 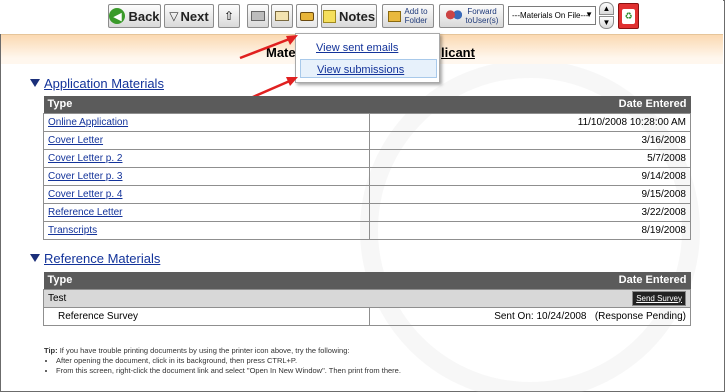 I want to click on scroll-down-button: ▼, so click(x=606, y=22).